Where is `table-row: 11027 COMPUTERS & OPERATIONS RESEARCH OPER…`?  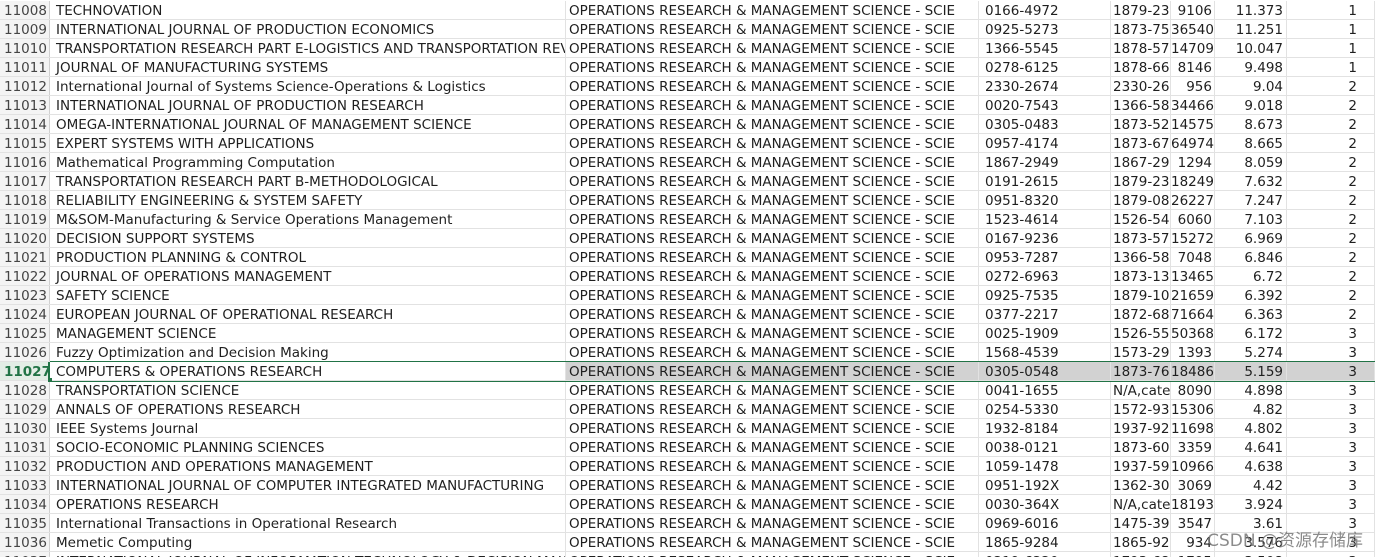 table-row: 11027 COMPUTERS & OPERATIONS RESEARCH OPER… is located at coordinates (687, 371).